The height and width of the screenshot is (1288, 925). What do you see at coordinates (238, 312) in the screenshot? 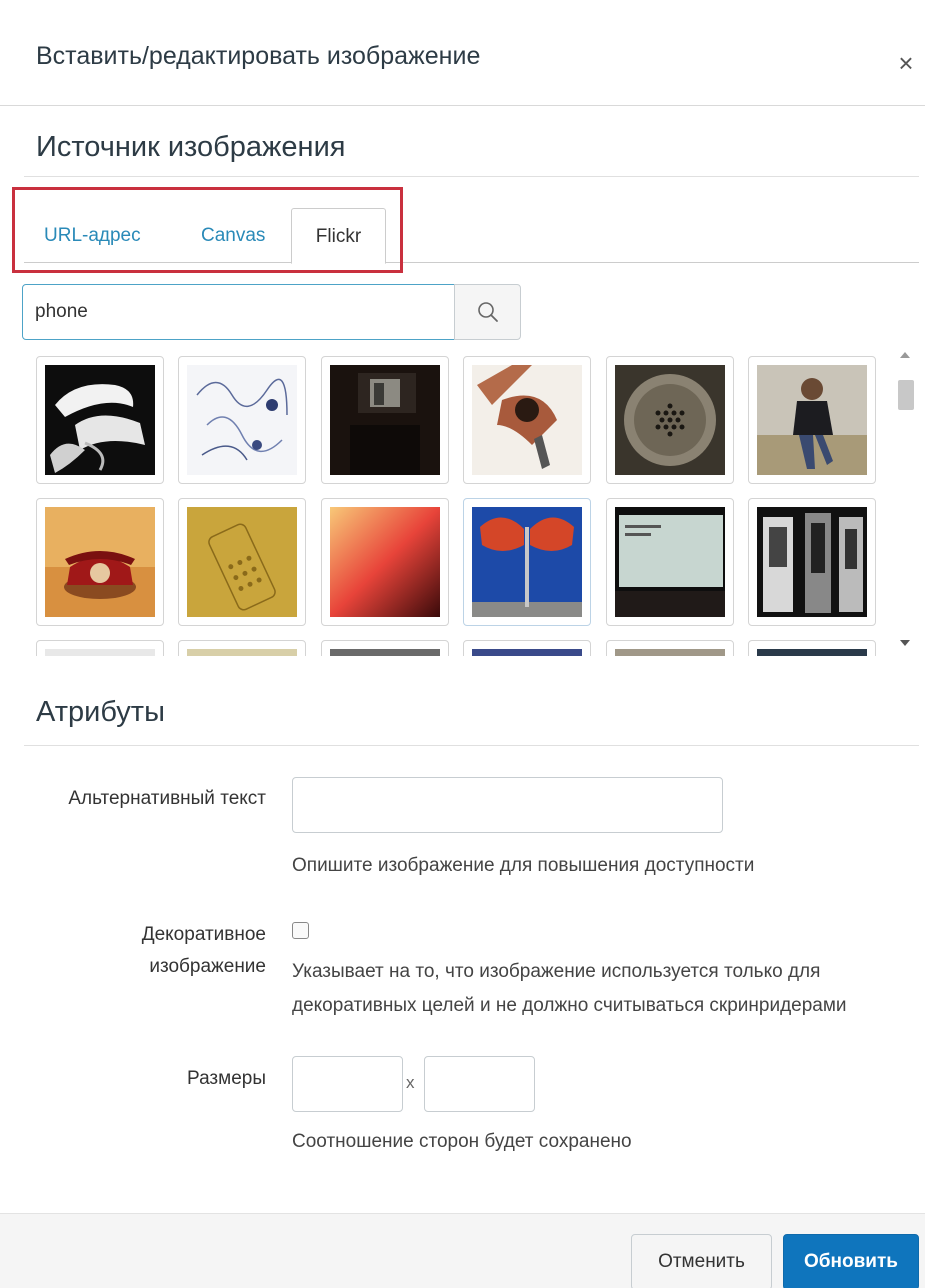
I see `search-input` at bounding box center [238, 312].